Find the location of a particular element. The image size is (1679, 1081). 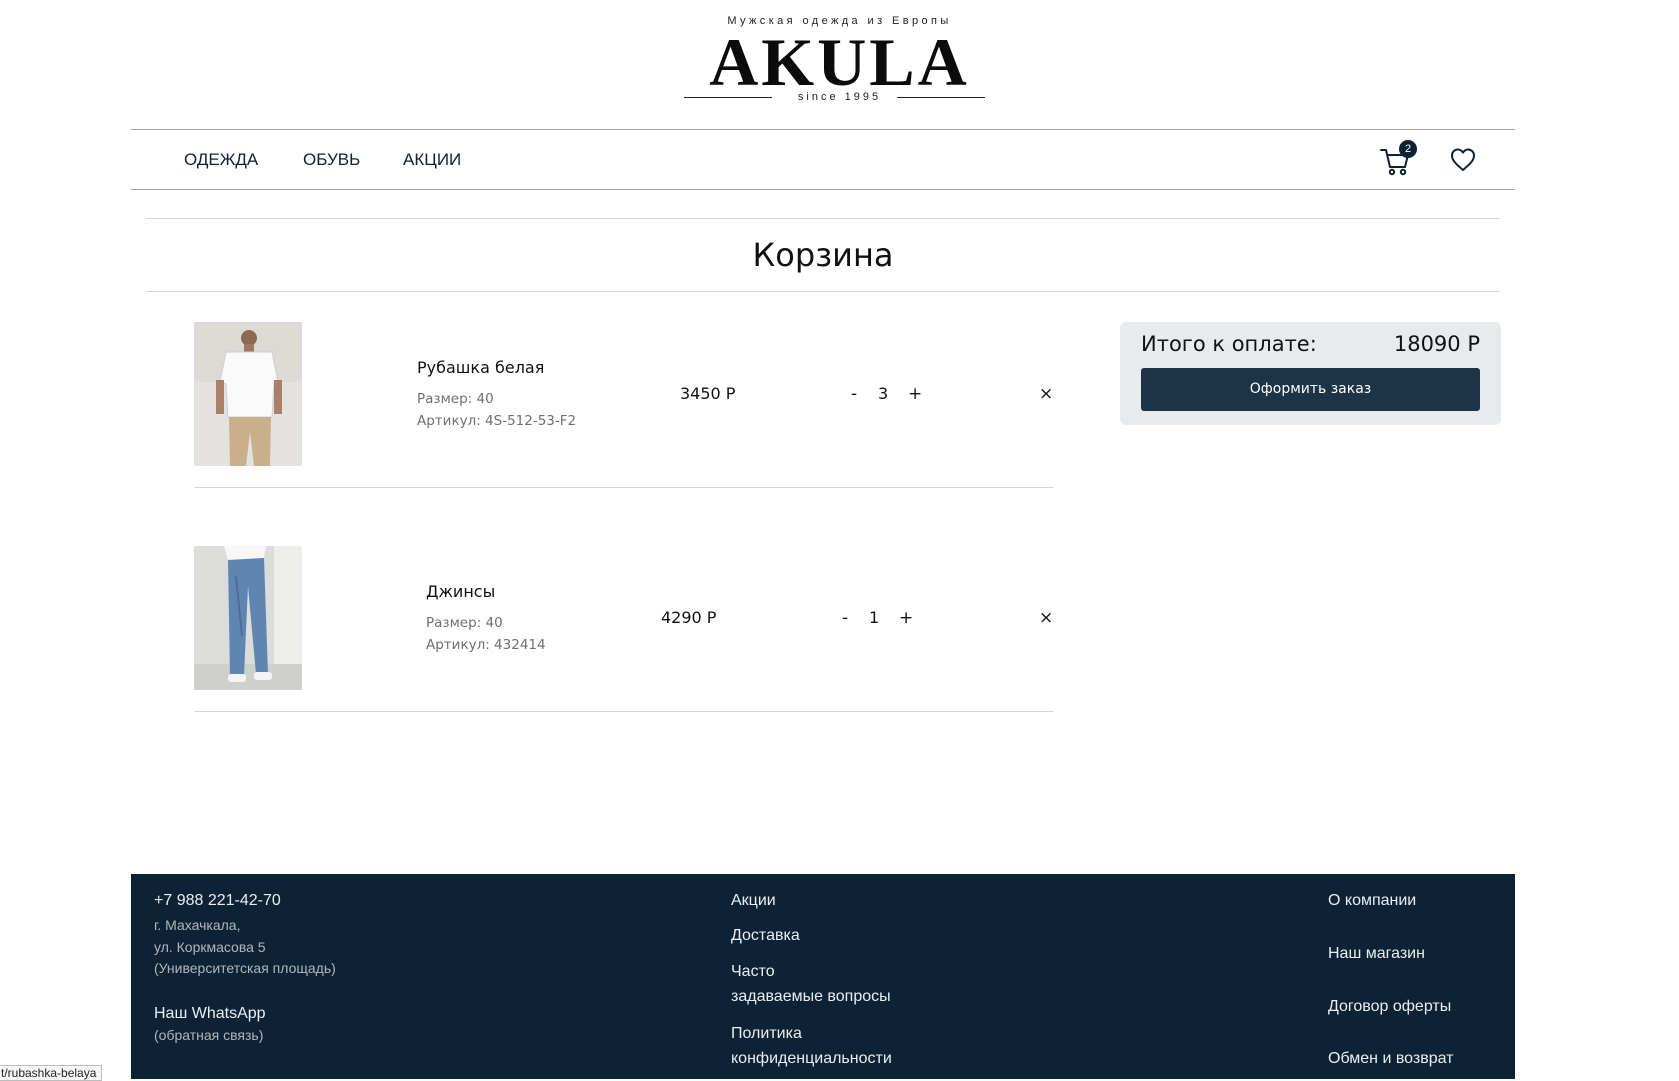

footer-whatsapp-note: (обратная связь) is located at coordinates (209, 1035).